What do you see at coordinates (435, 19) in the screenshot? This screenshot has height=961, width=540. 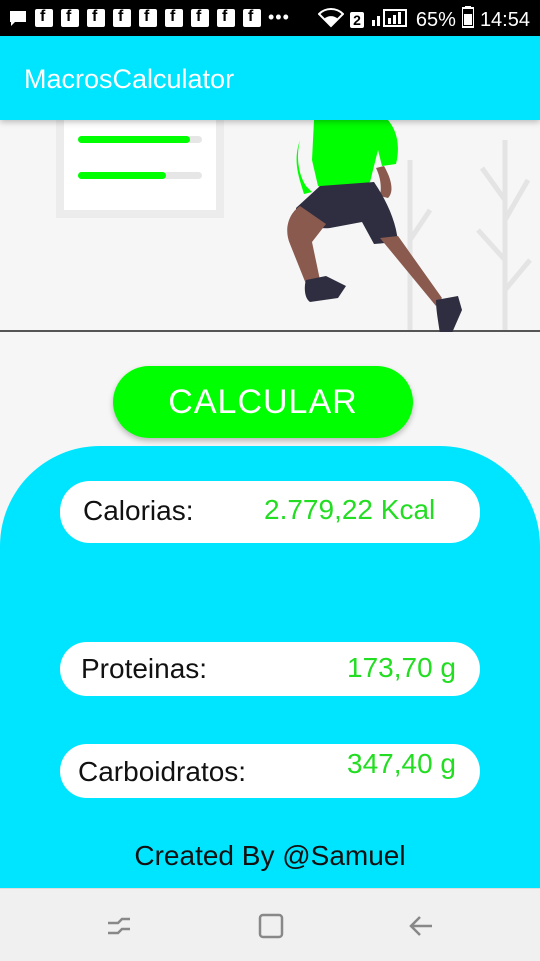 I see `battery-percent: 65%` at bounding box center [435, 19].